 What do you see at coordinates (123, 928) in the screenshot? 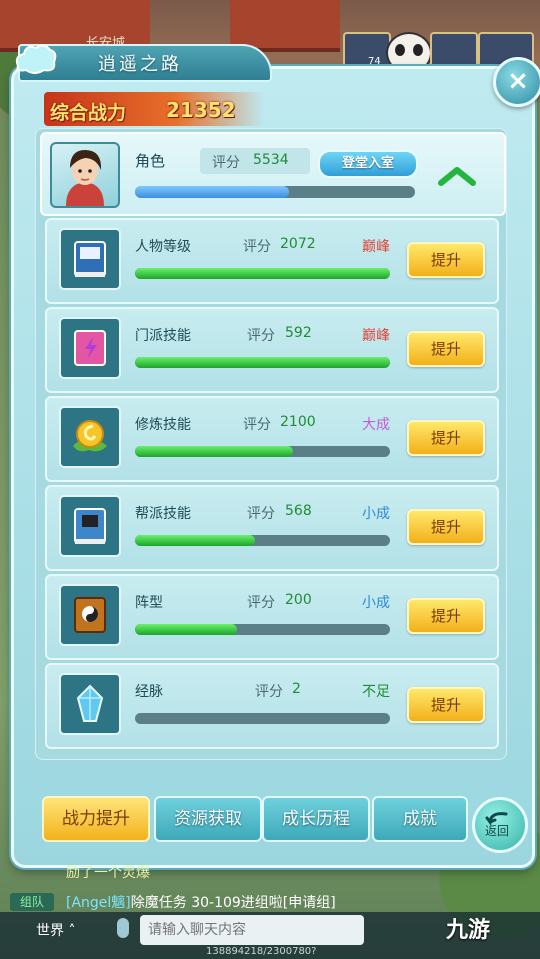
I see `microphone-icon` at bounding box center [123, 928].